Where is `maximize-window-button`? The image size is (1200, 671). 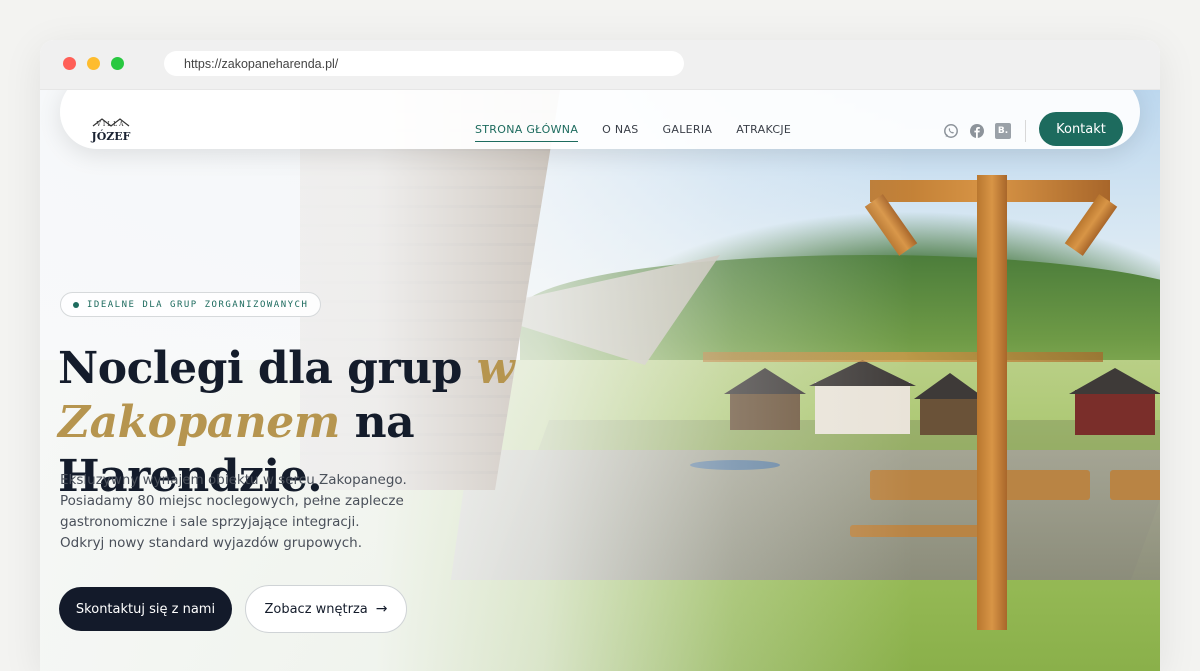 maximize-window-button is located at coordinates (117, 63).